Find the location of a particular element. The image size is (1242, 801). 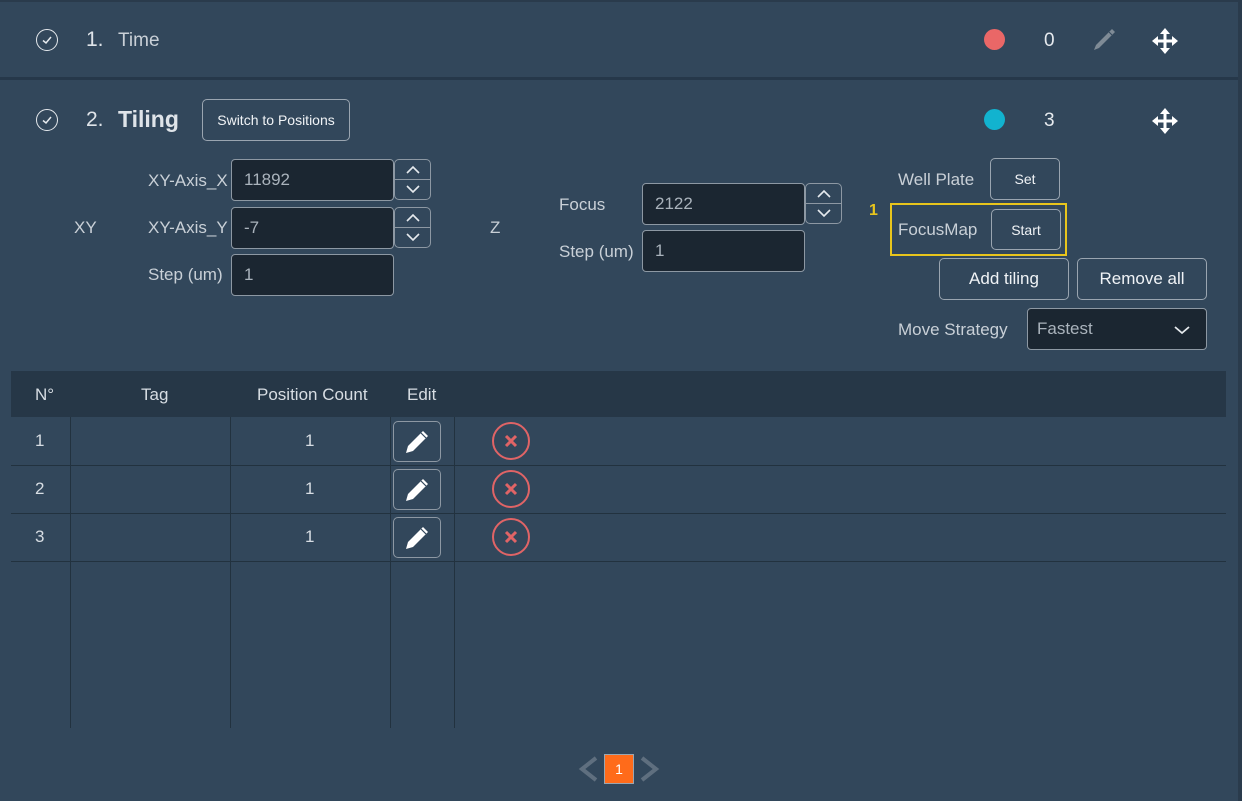

focusmap-label: FocusMap is located at coordinates (938, 229).